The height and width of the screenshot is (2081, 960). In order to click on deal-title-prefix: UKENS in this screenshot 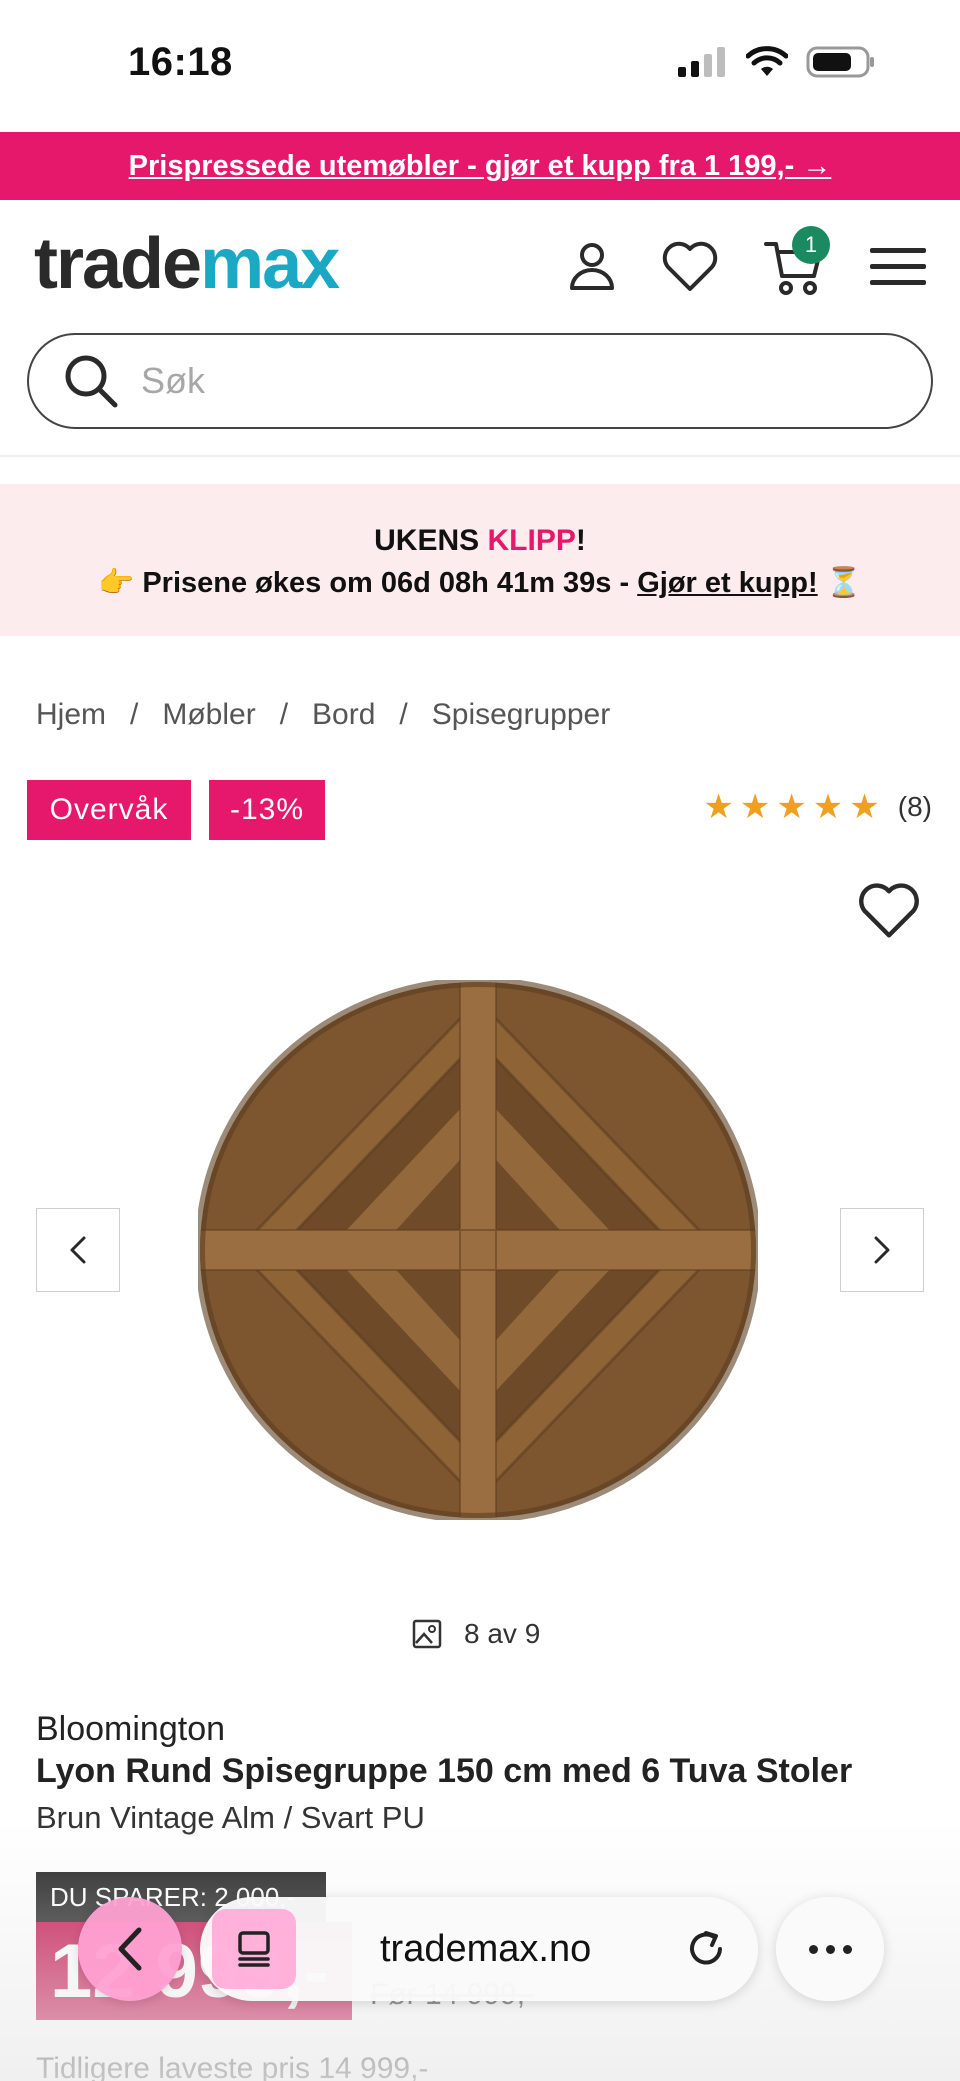, I will do `click(431, 540)`.